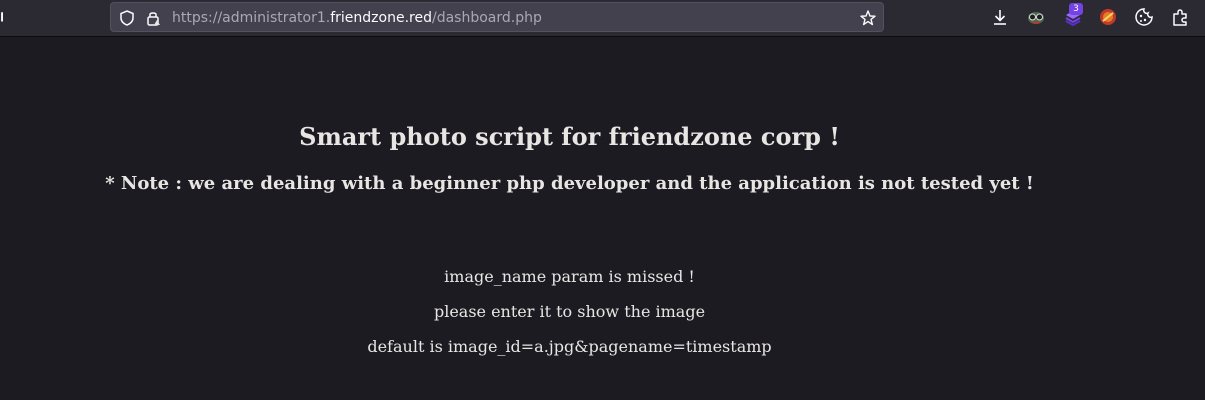  I want to click on extensions-puzzle-icon, so click(1180, 17).